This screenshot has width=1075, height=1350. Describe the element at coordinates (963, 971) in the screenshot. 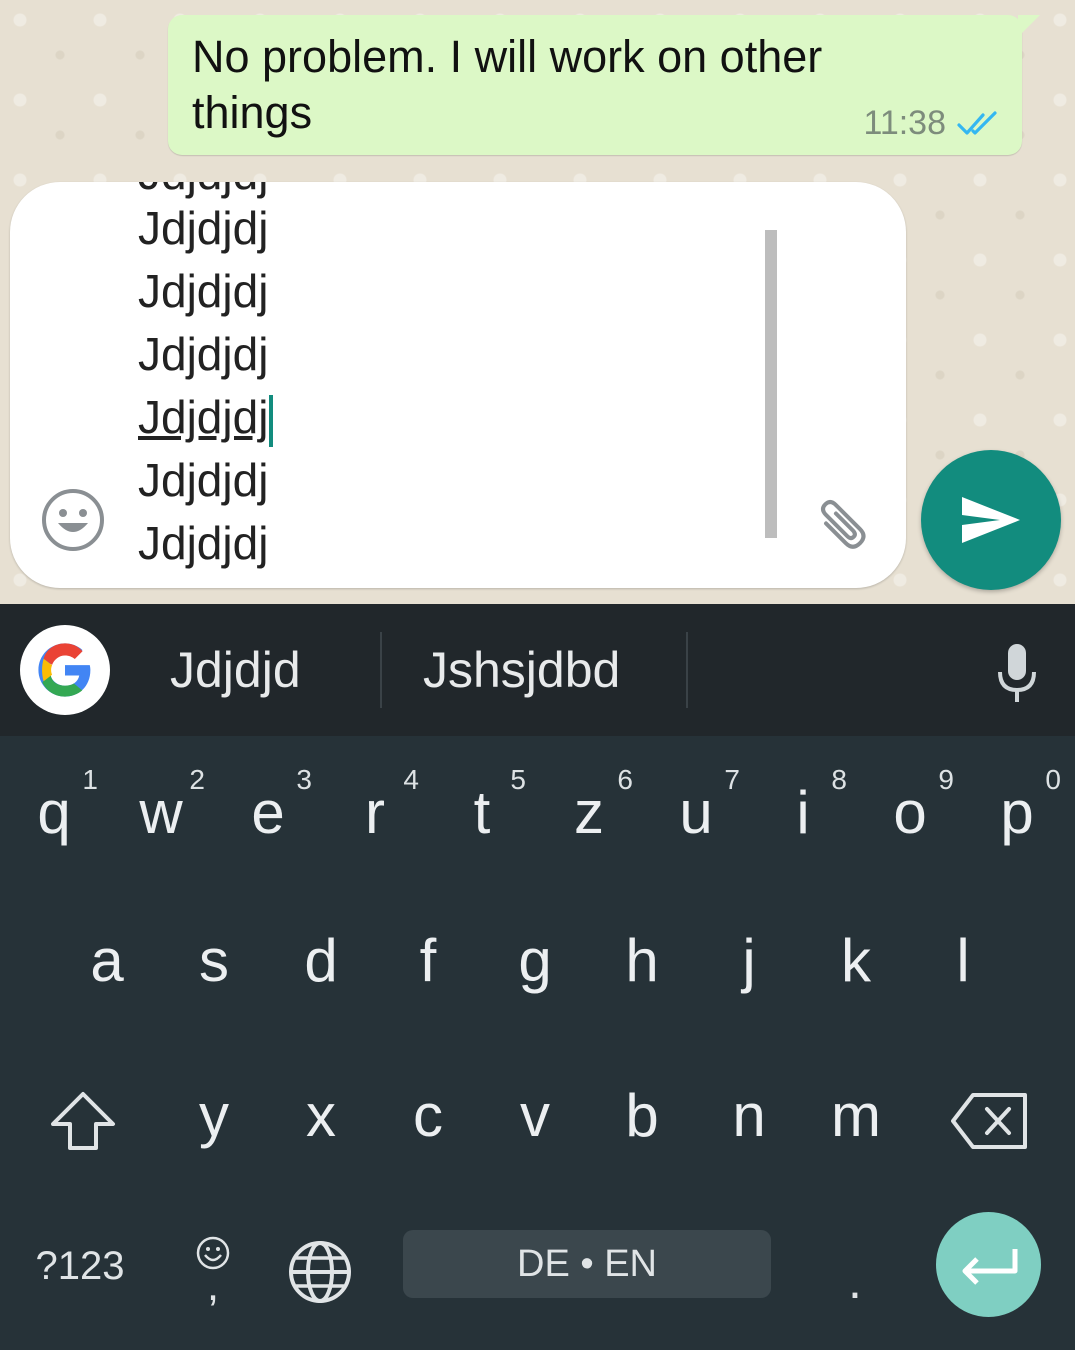

I see `key-l: l` at that location.